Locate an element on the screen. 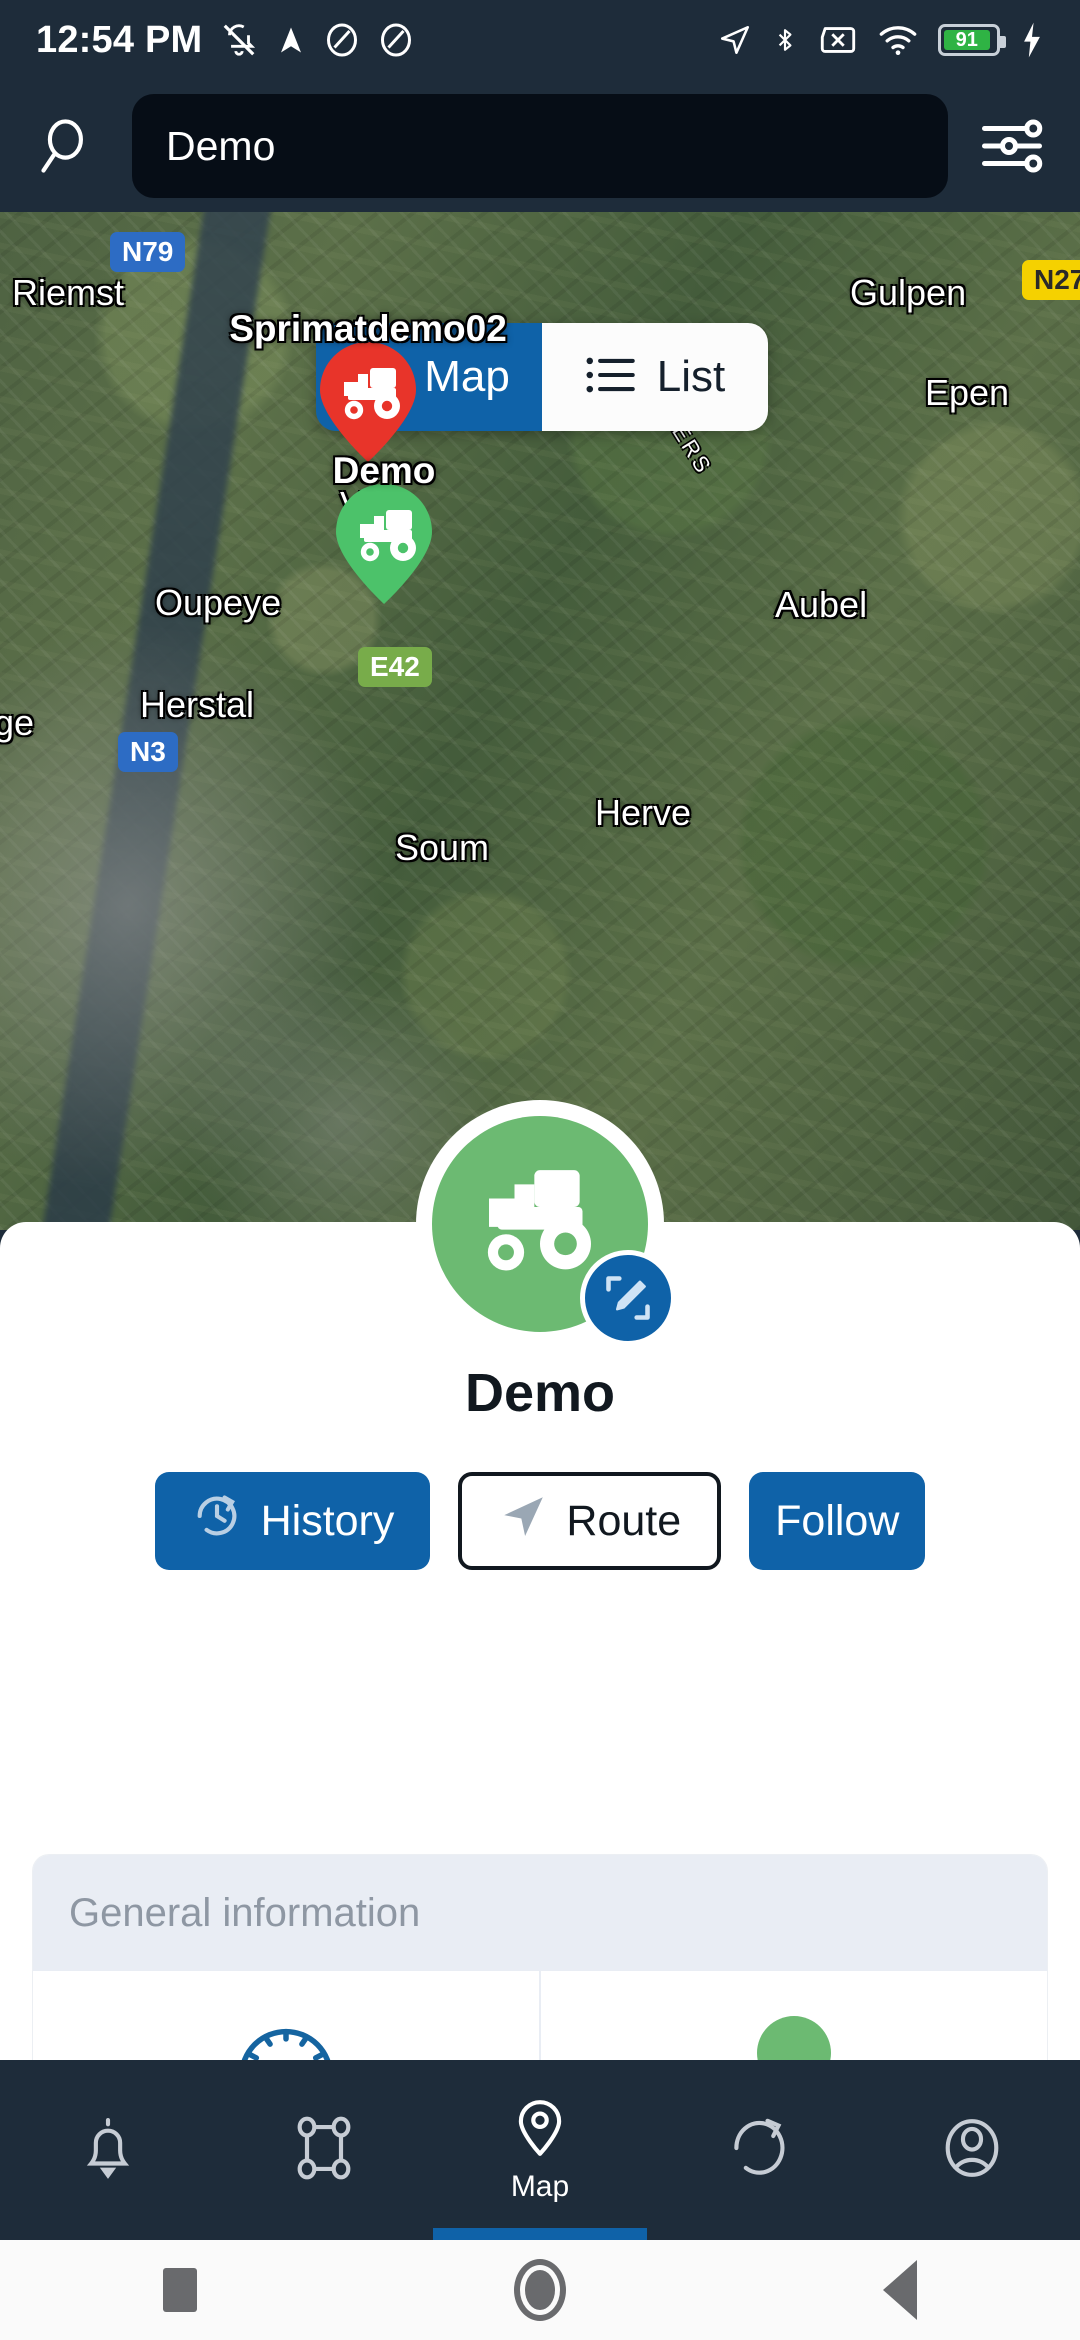 The height and width of the screenshot is (2340, 1080). bottom-navigation: Map is located at coordinates (540, 2150).